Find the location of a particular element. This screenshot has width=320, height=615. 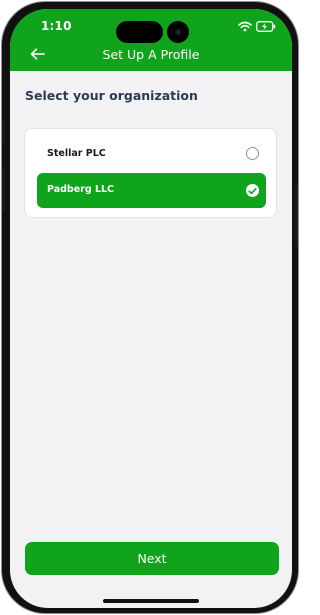

status-time: 1:10 is located at coordinates (56, 26).